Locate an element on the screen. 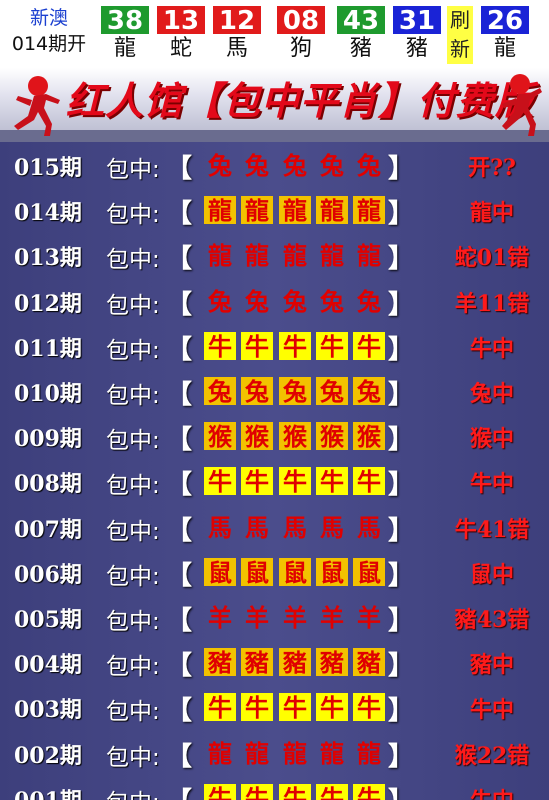 The width and height of the screenshot is (549, 800). ball-zodiac: 蛇 is located at coordinates (180, 48).